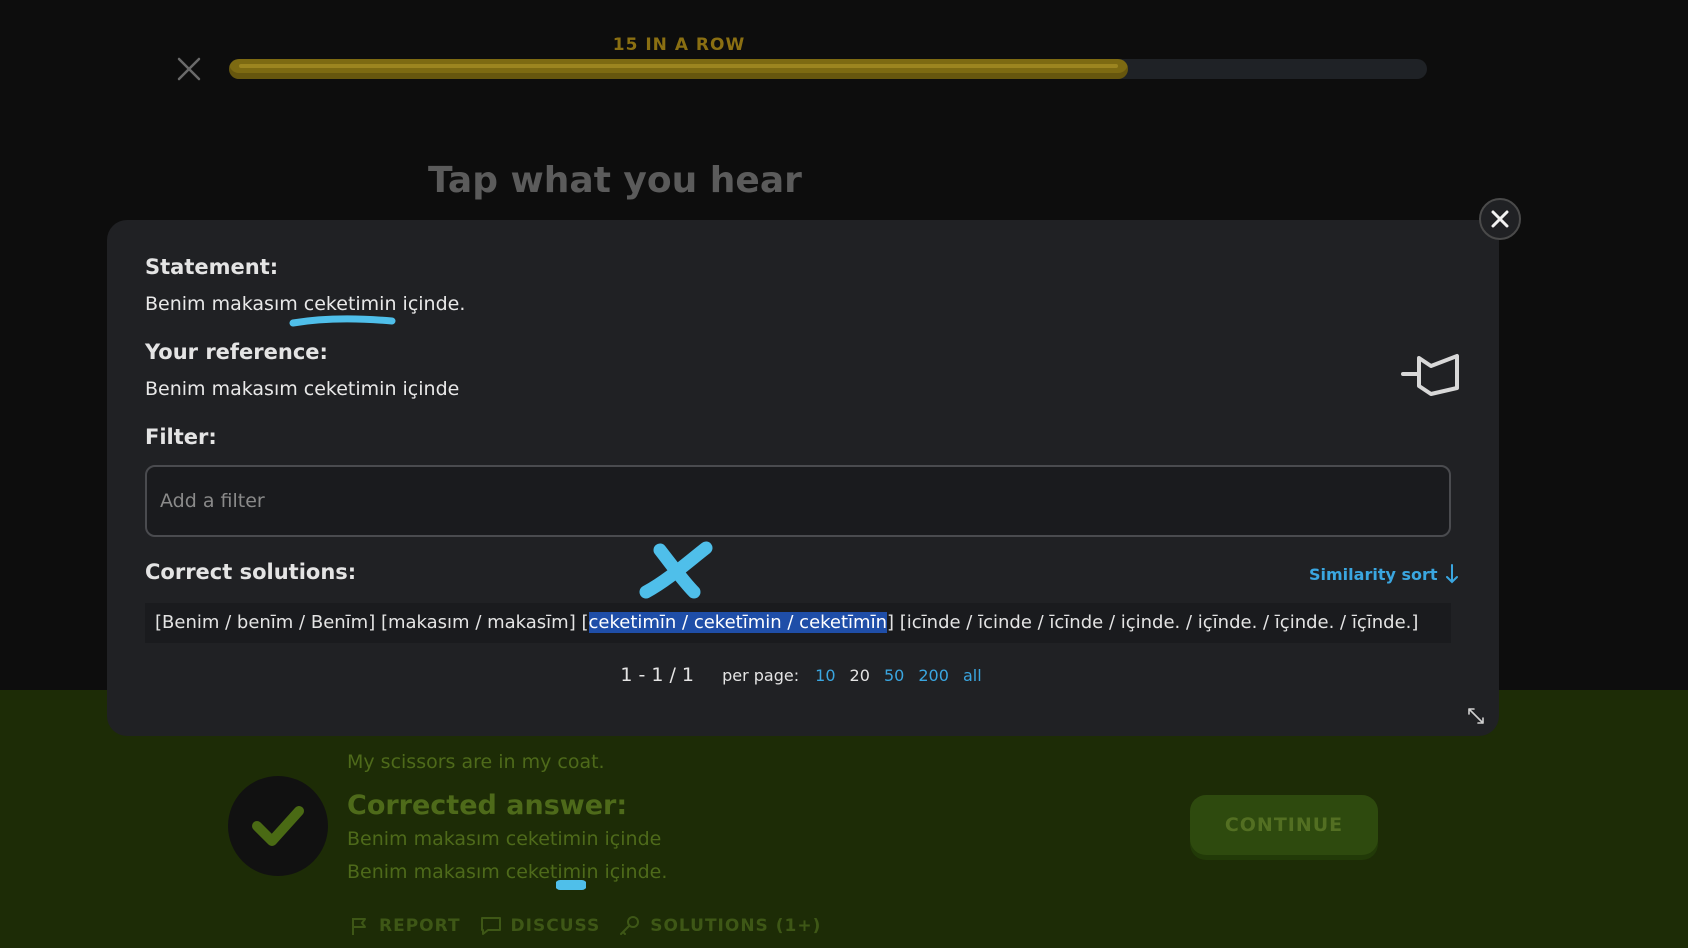 This screenshot has height=948, width=1688. Describe the element at coordinates (825, 675) in the screenshot. I see `per-page-option-10: 10` at that location.